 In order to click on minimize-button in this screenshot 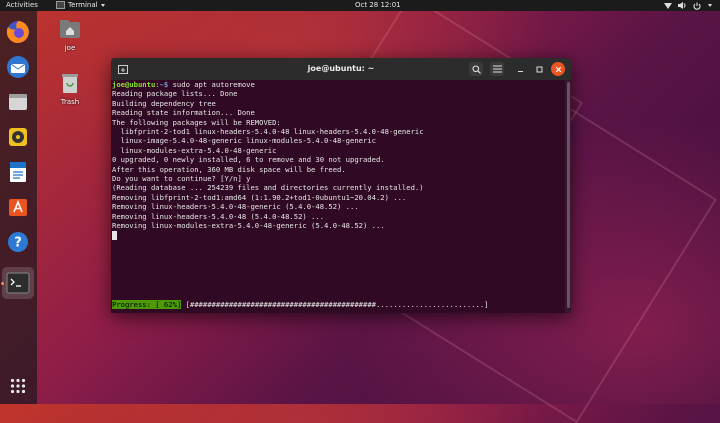, I will do `click(520, 69)`.